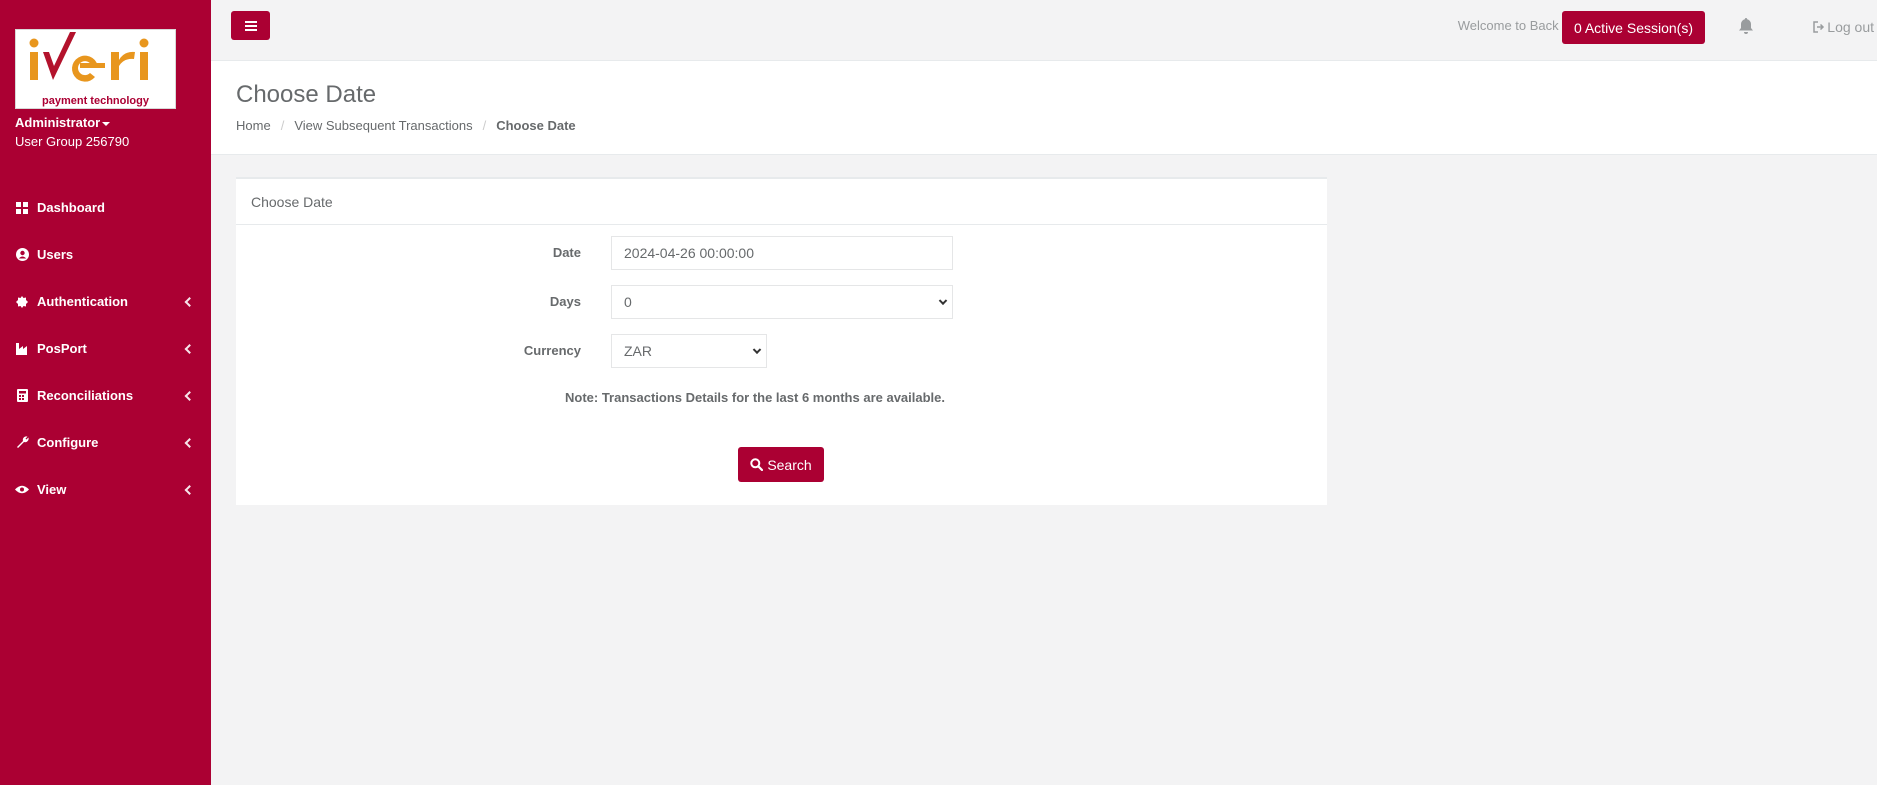 The height and width of the screenshot is (785, 1877). I want to click on profile-group: User Group 256790, so click(72, 141).